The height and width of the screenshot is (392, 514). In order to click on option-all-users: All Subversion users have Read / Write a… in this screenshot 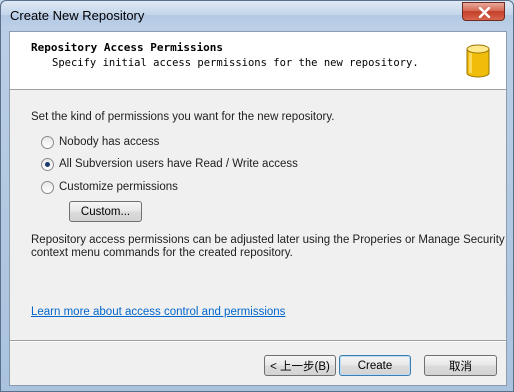, I will do `click(169, 164)`.